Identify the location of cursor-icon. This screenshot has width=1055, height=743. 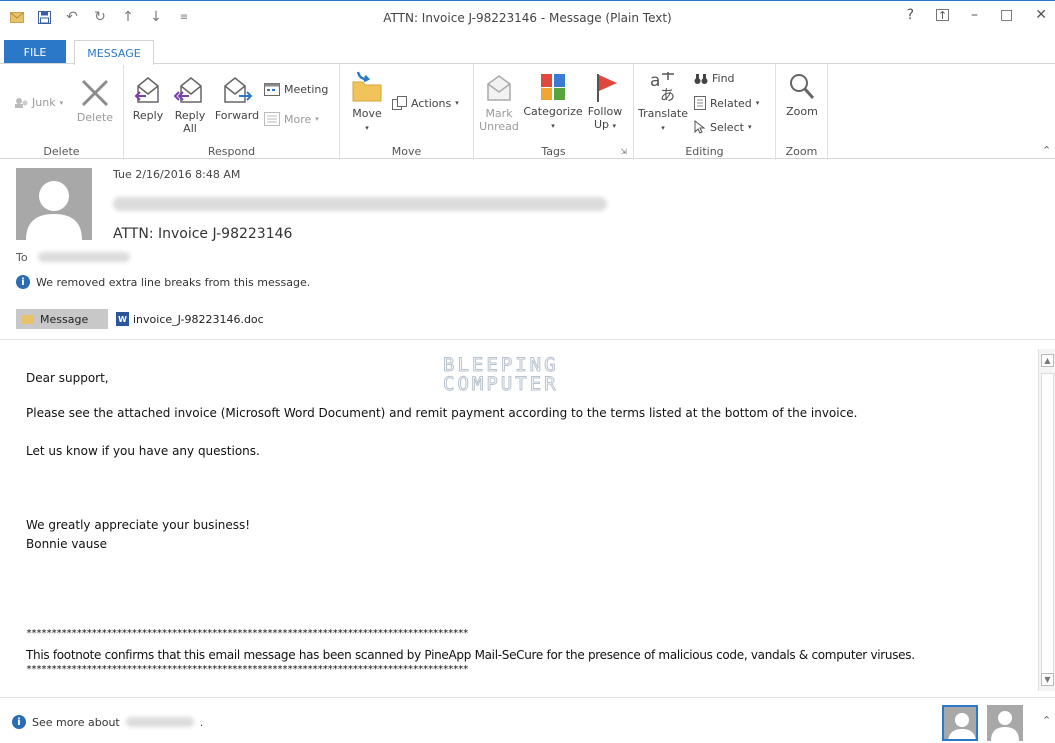
(700, 127).